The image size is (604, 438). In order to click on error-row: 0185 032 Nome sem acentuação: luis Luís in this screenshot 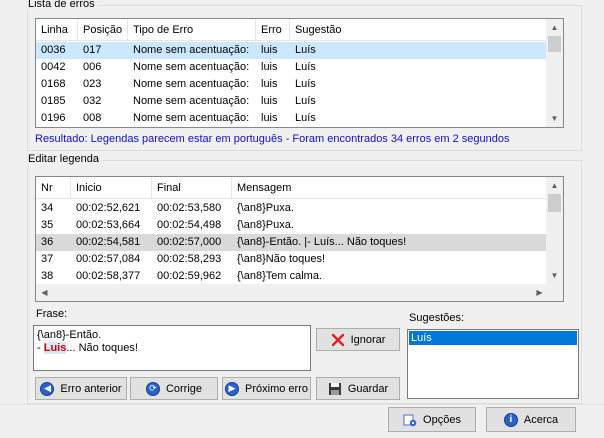, I will do `click(292, 101)`.